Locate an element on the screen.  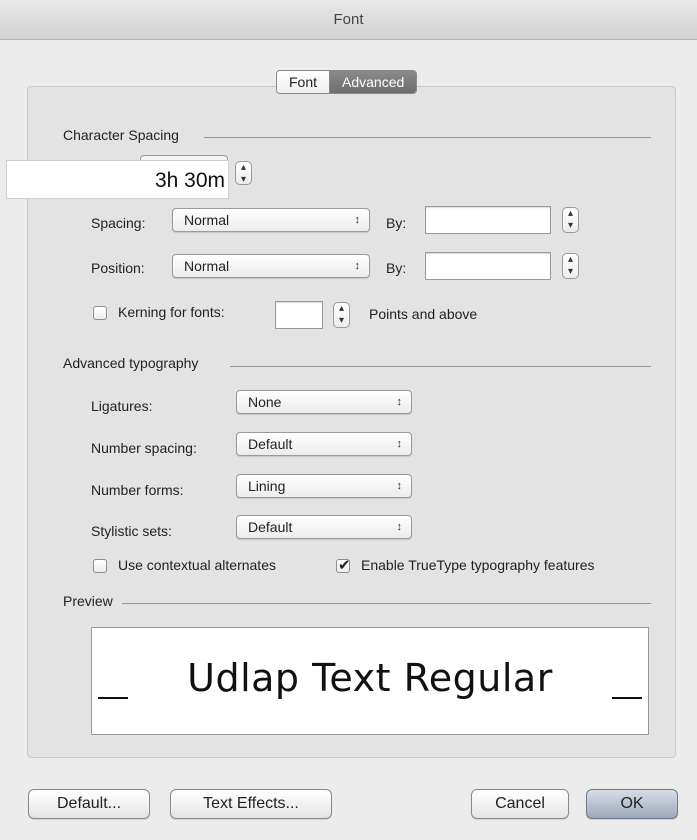
position-popup: Normal ↕ is located at coordinates (271, 266).